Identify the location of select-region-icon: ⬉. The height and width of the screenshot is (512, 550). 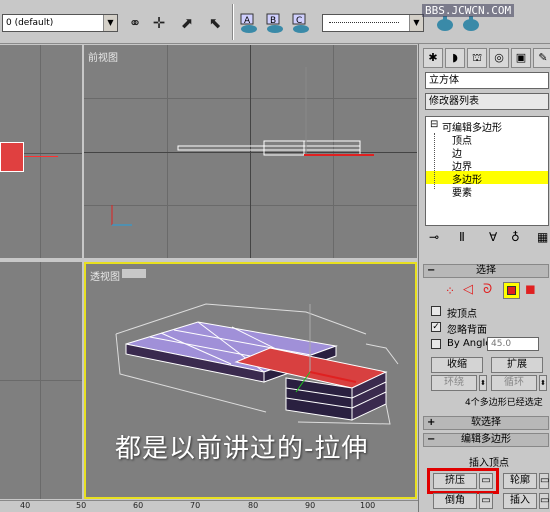
(215, 23).